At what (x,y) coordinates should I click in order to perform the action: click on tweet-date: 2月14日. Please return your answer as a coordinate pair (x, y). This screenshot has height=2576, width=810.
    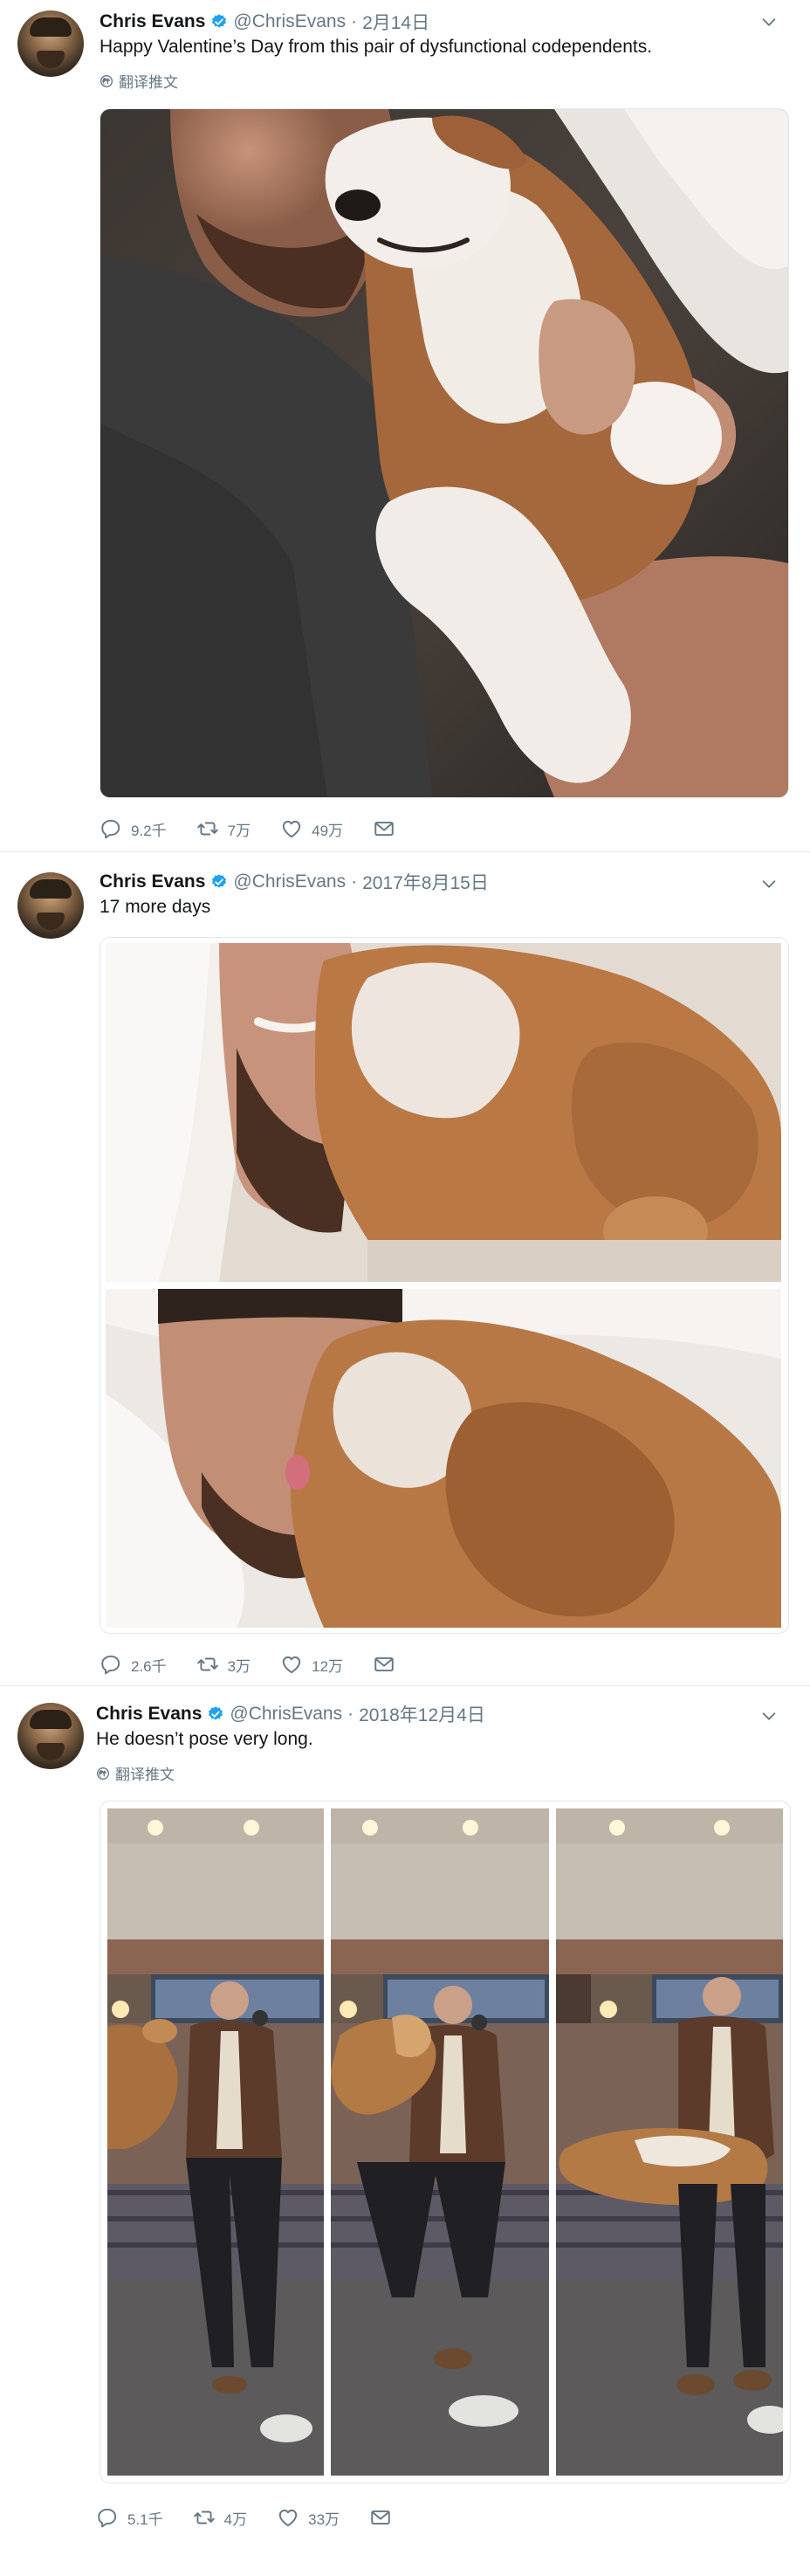
    Looking at the image, I should click on (395, 22).